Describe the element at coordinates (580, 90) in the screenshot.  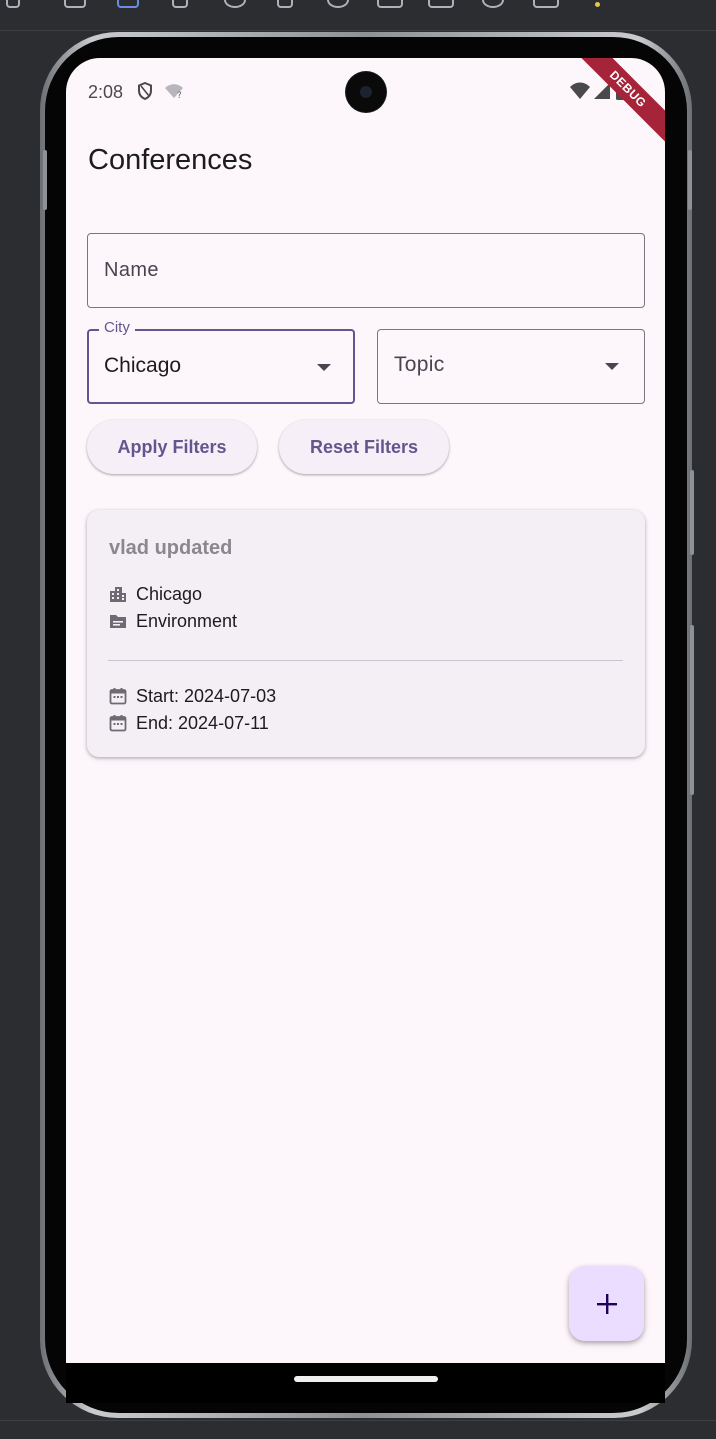
I see `wifi-icon` at that location.